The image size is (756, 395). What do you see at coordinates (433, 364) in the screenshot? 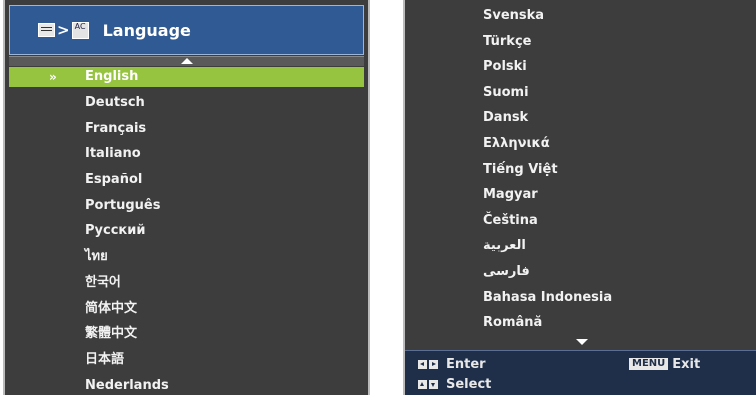
I see `right-key-icon` at bounding box center [433, 364].